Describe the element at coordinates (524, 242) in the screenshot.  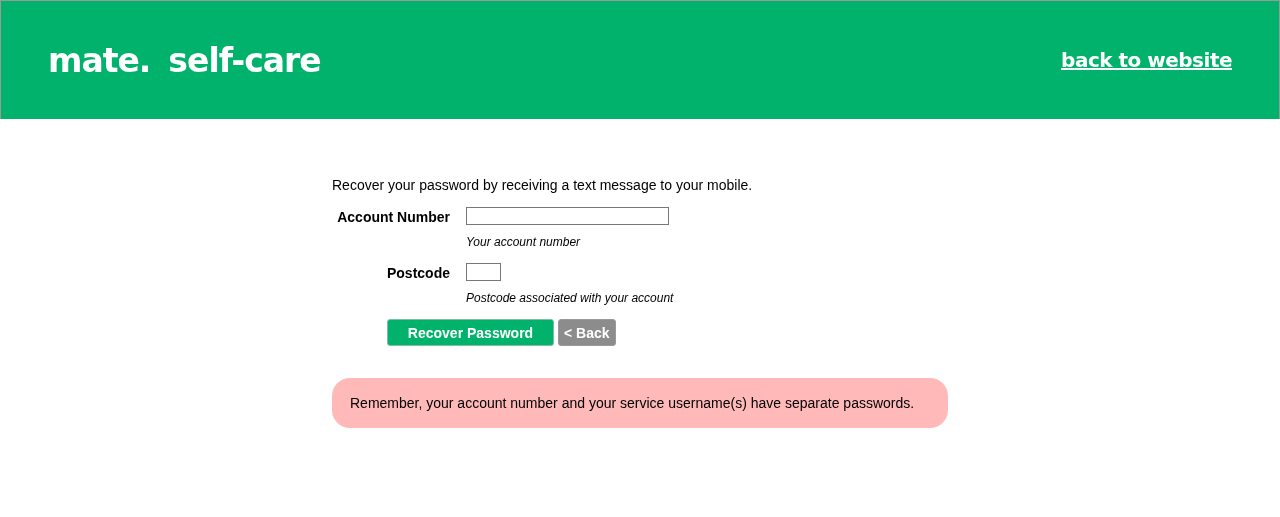
I see `field-hint: Your account number` at that location.